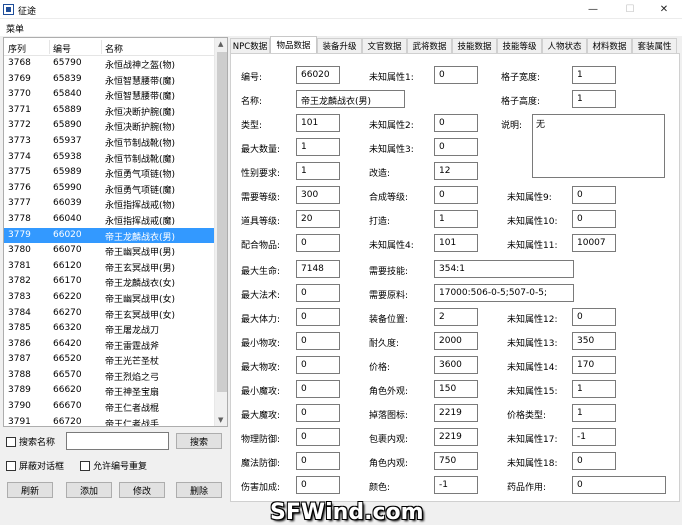  I want to click on unk11-field: 10007, so click(594, 243).